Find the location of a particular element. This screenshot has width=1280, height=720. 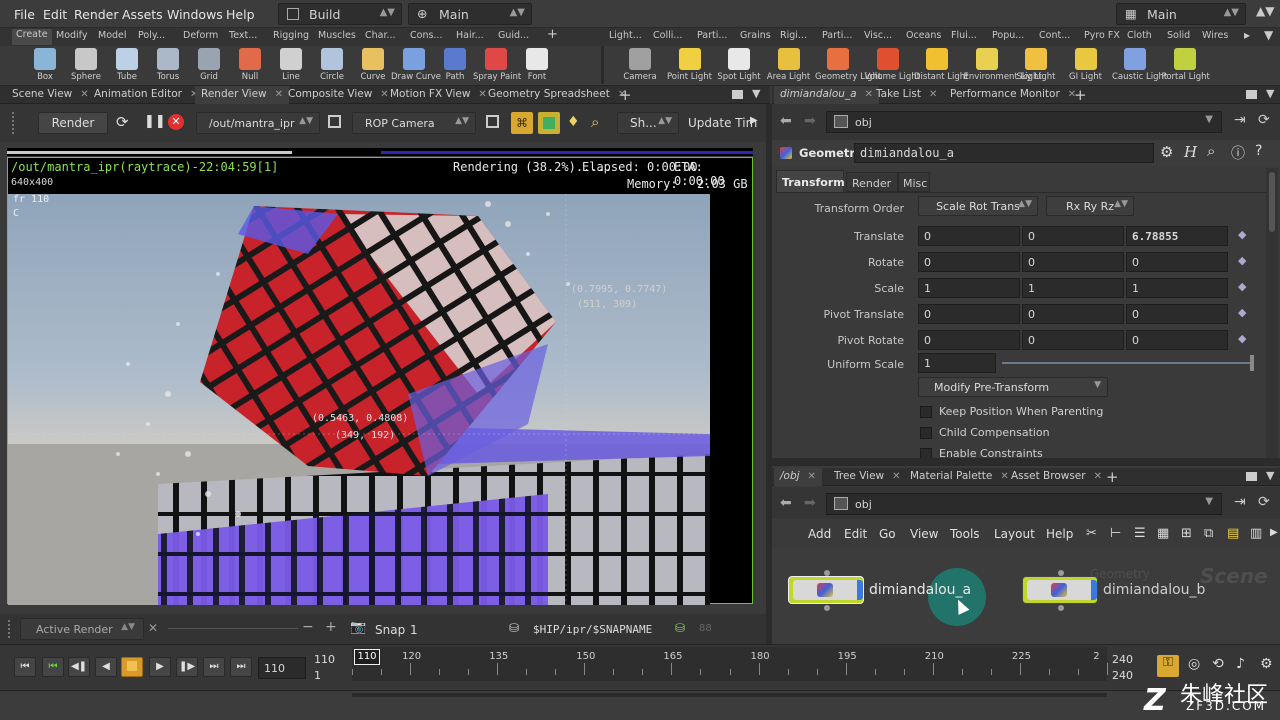

tab-scene-view: Scene View ✕ is located at coordinates (50, 95).